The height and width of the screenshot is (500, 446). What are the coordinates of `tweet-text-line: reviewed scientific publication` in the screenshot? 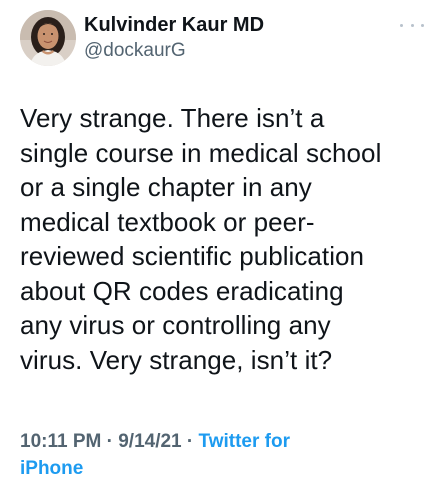 It's located at (192, 256).